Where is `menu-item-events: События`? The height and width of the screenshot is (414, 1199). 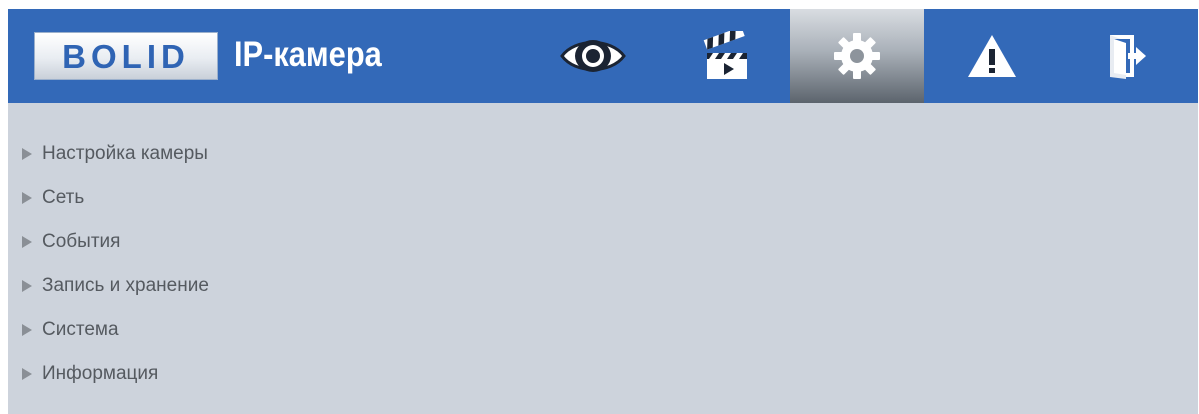 menu-item-events: События is located at coordinates (115, 242).